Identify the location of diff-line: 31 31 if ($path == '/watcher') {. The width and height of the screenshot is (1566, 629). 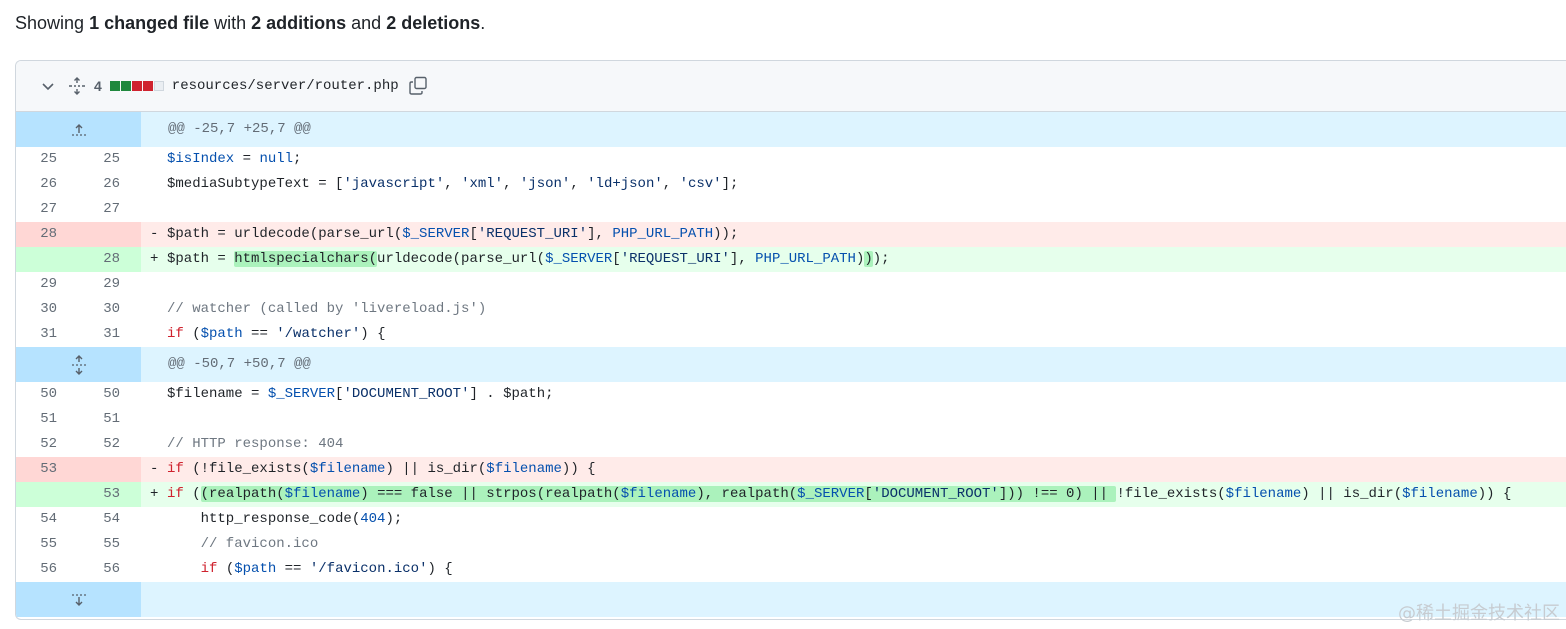
(791, 334).